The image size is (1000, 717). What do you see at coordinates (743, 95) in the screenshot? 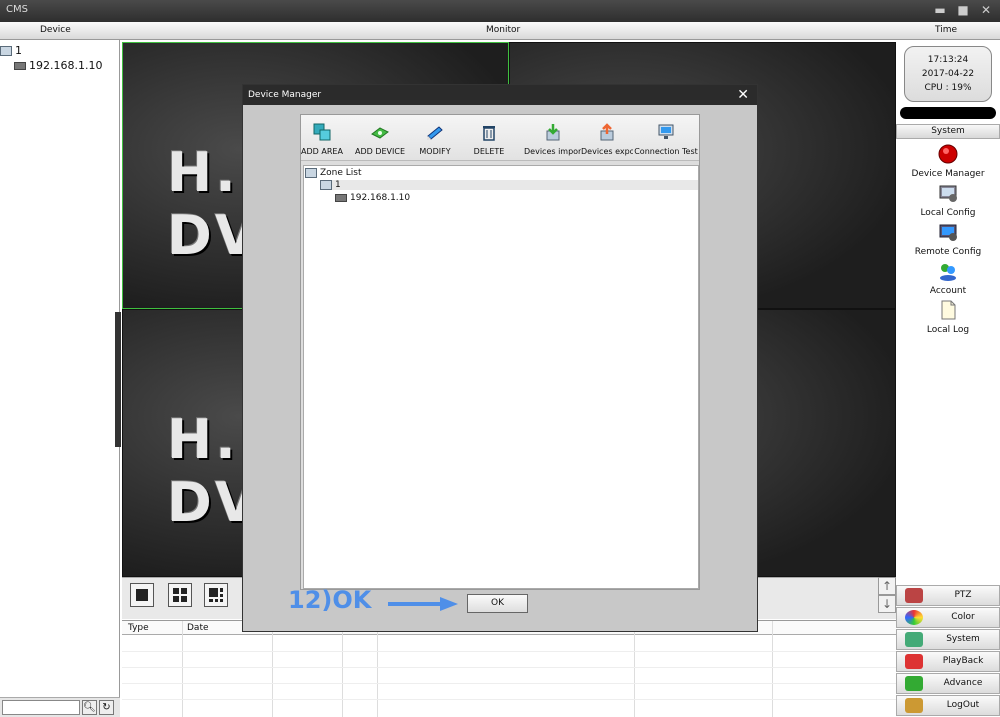
I see `dialog-close-icon: ✕` at bounding box center [743, 95].